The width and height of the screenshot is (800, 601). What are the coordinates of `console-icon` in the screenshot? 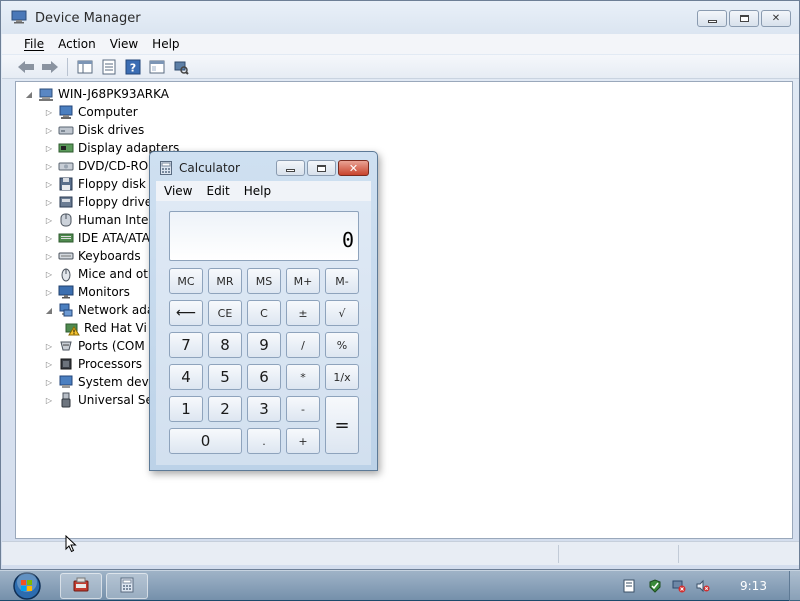 It's located at (157, 67).